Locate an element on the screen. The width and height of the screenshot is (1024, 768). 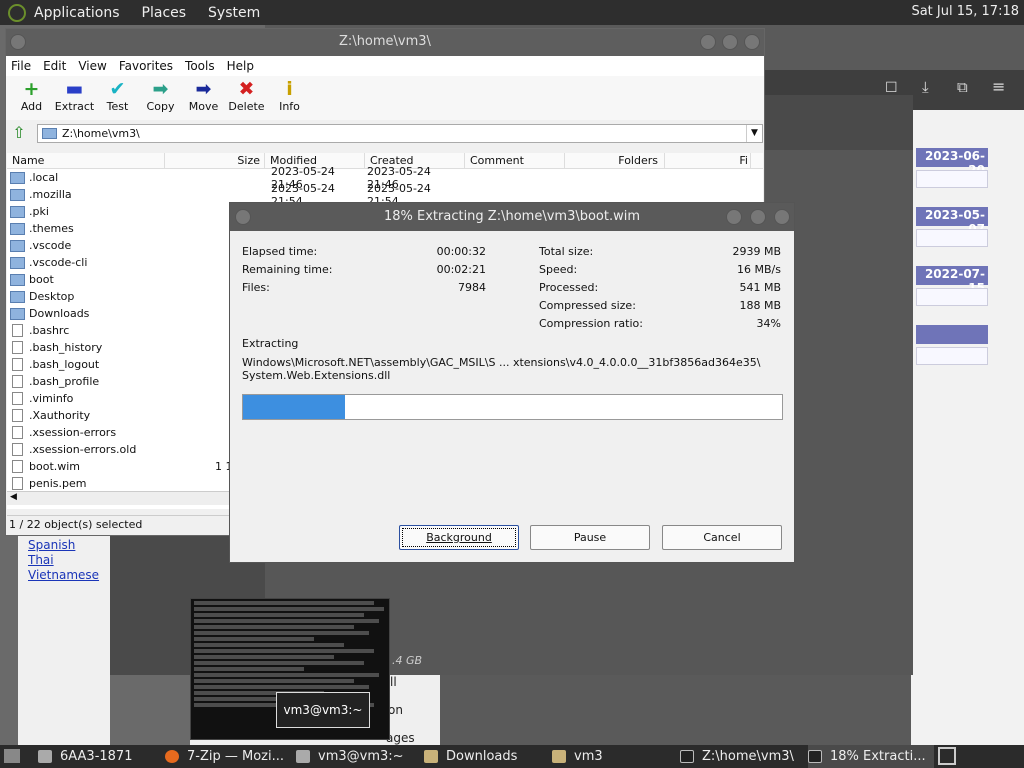
menu-edit: Edit is located at coordinates (54, 66).